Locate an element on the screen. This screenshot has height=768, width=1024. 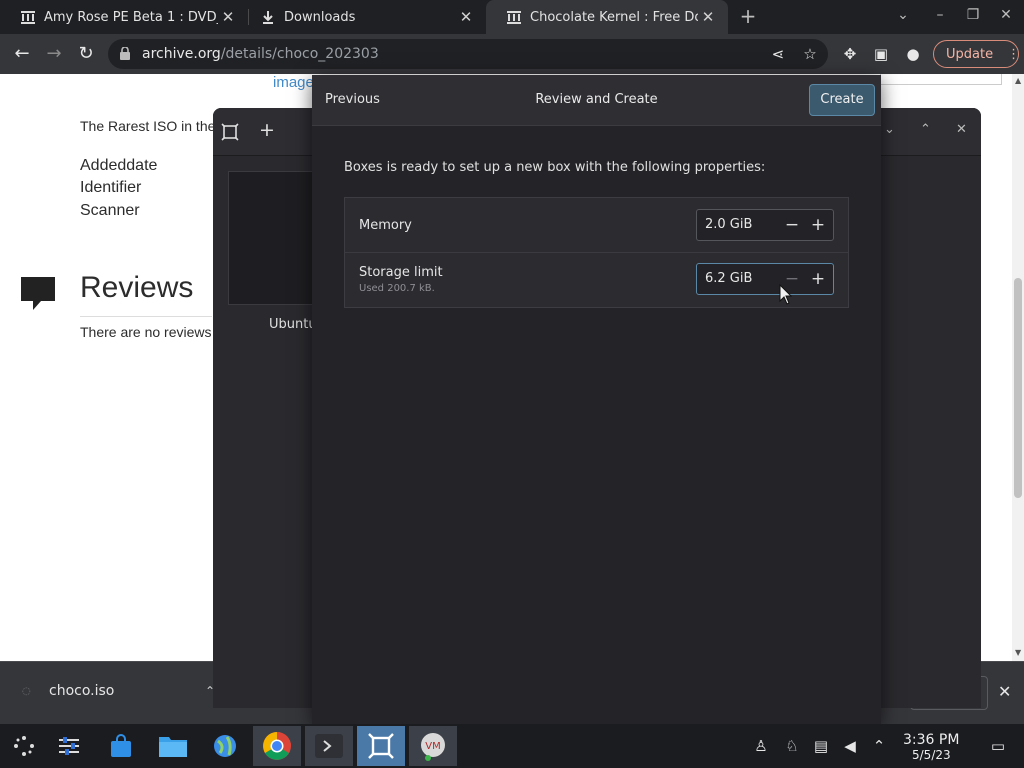
storage-spinbutton: 6.2 GiB − + is located at coordinates (765, 279).